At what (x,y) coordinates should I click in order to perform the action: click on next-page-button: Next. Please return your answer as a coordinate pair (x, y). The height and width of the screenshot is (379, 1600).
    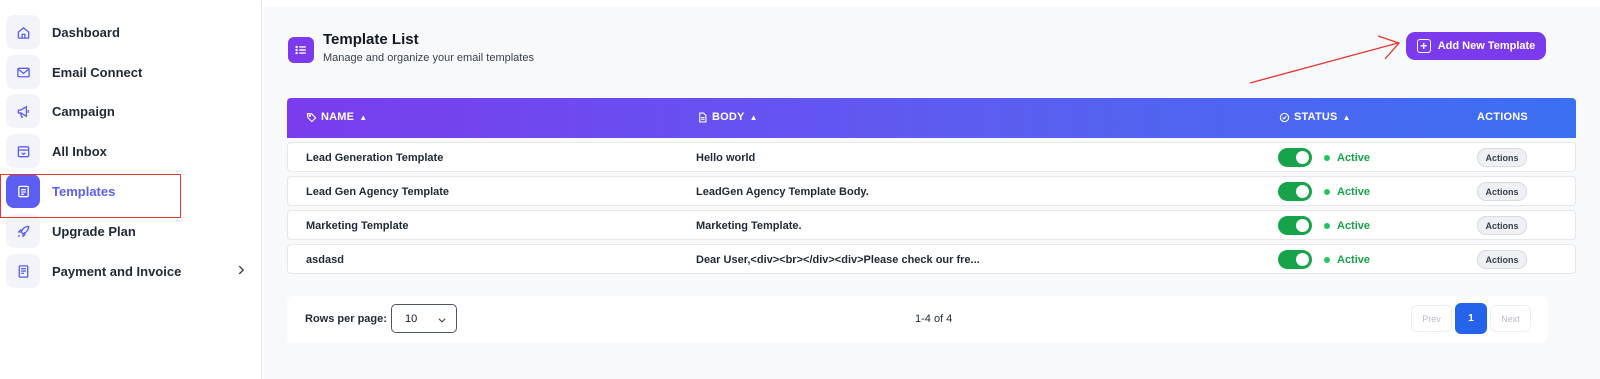
    Looking at the image, I should click on (1510, 318).